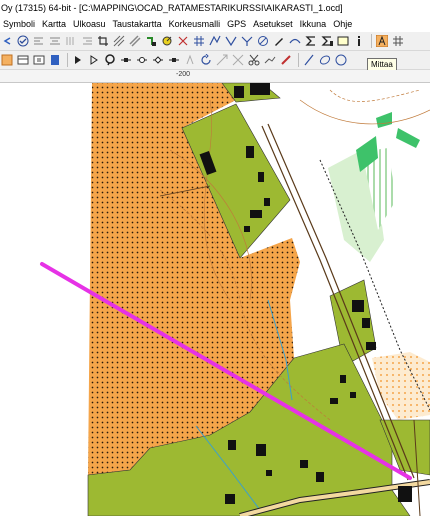  I want to click on scale-icon, so click(221, 60).